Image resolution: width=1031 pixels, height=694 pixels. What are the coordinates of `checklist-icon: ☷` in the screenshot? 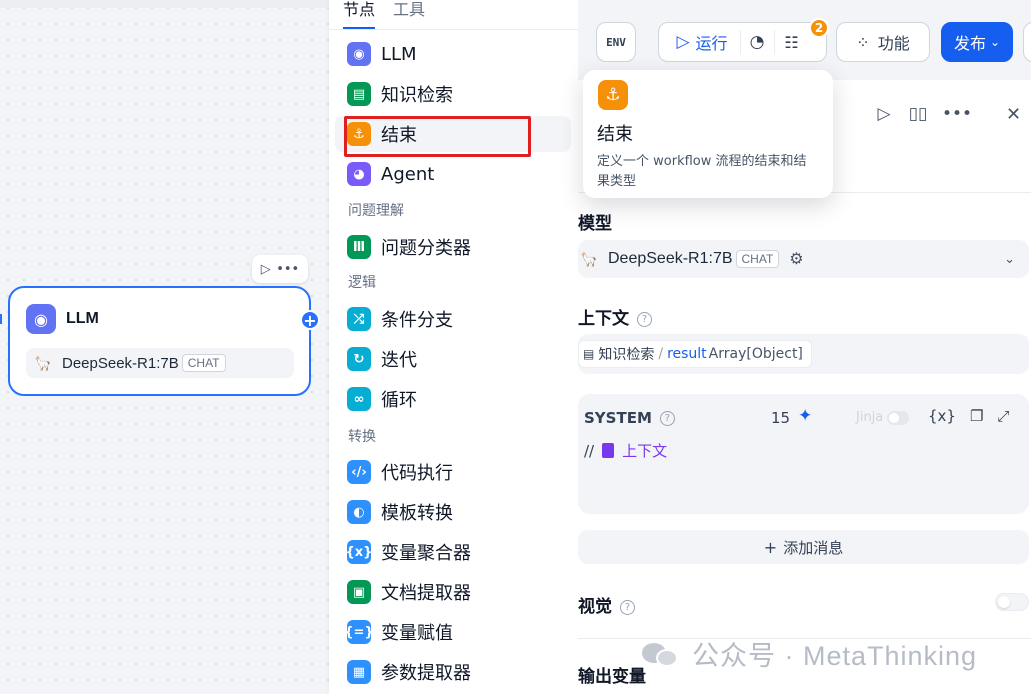 It's located at (792, 42).